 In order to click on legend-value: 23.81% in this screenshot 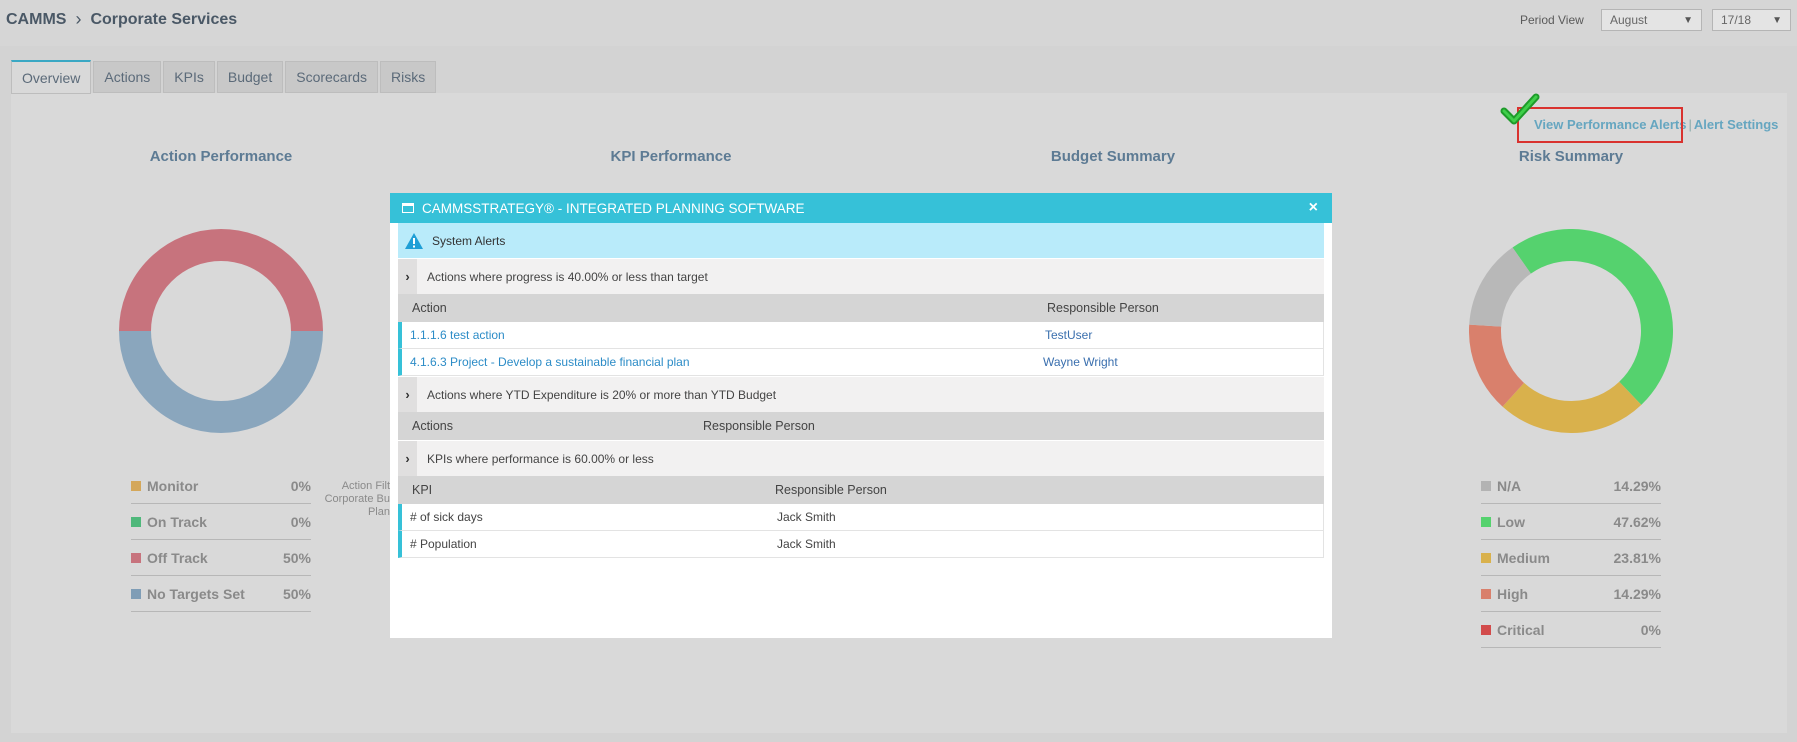, I will do `click(1637, 557)`.